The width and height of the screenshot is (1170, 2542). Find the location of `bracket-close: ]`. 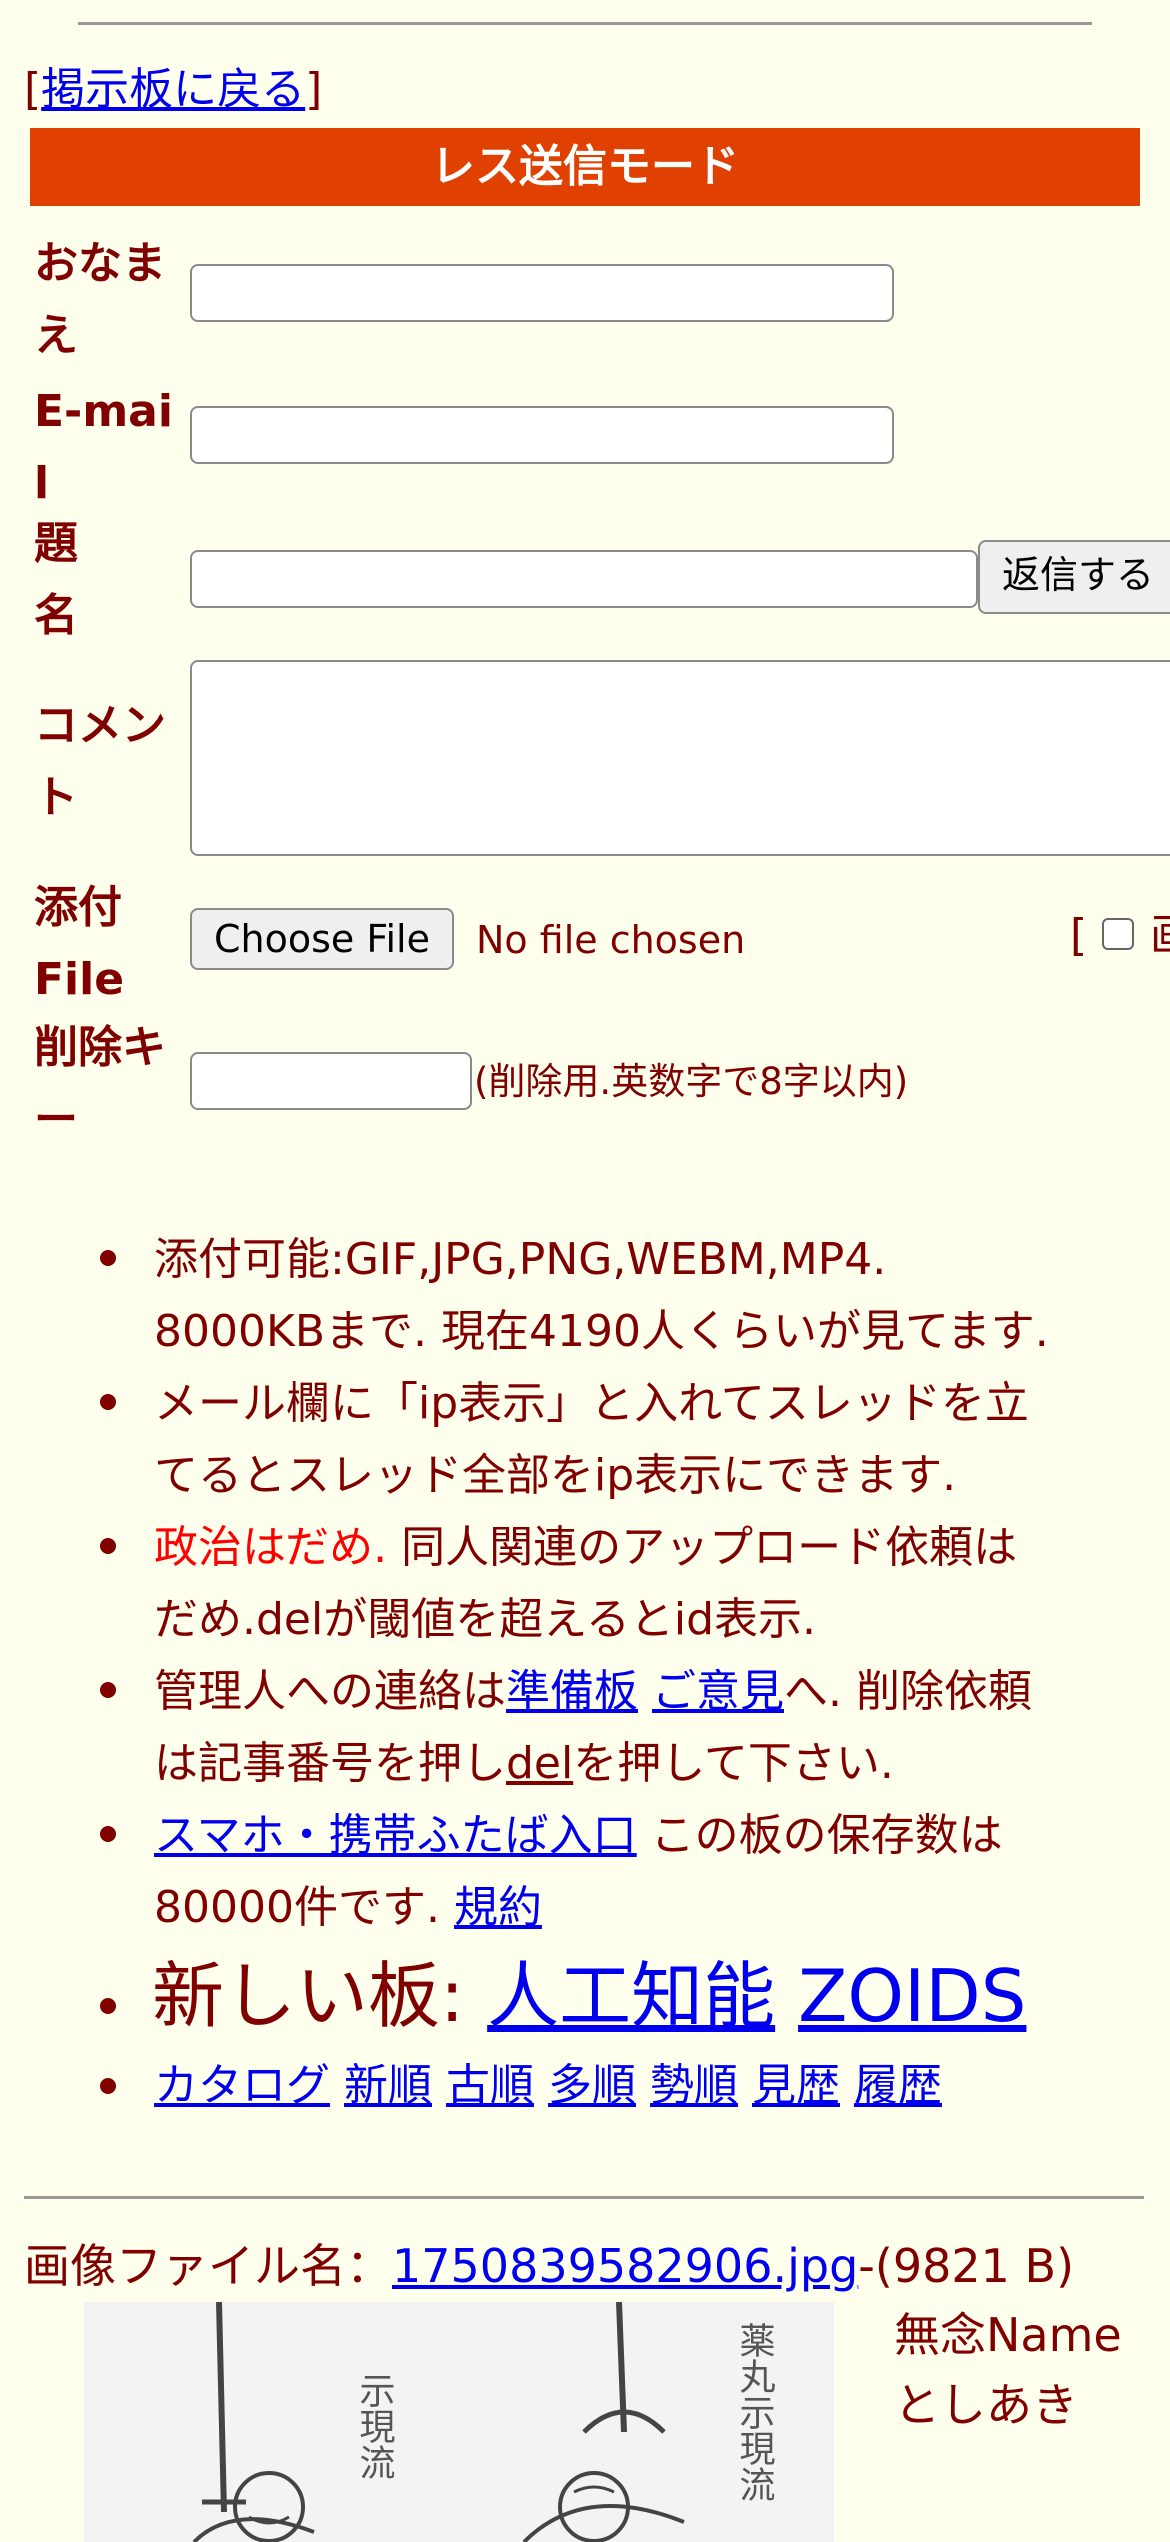

bracket-close: ] is located at coordinates (314, 89).